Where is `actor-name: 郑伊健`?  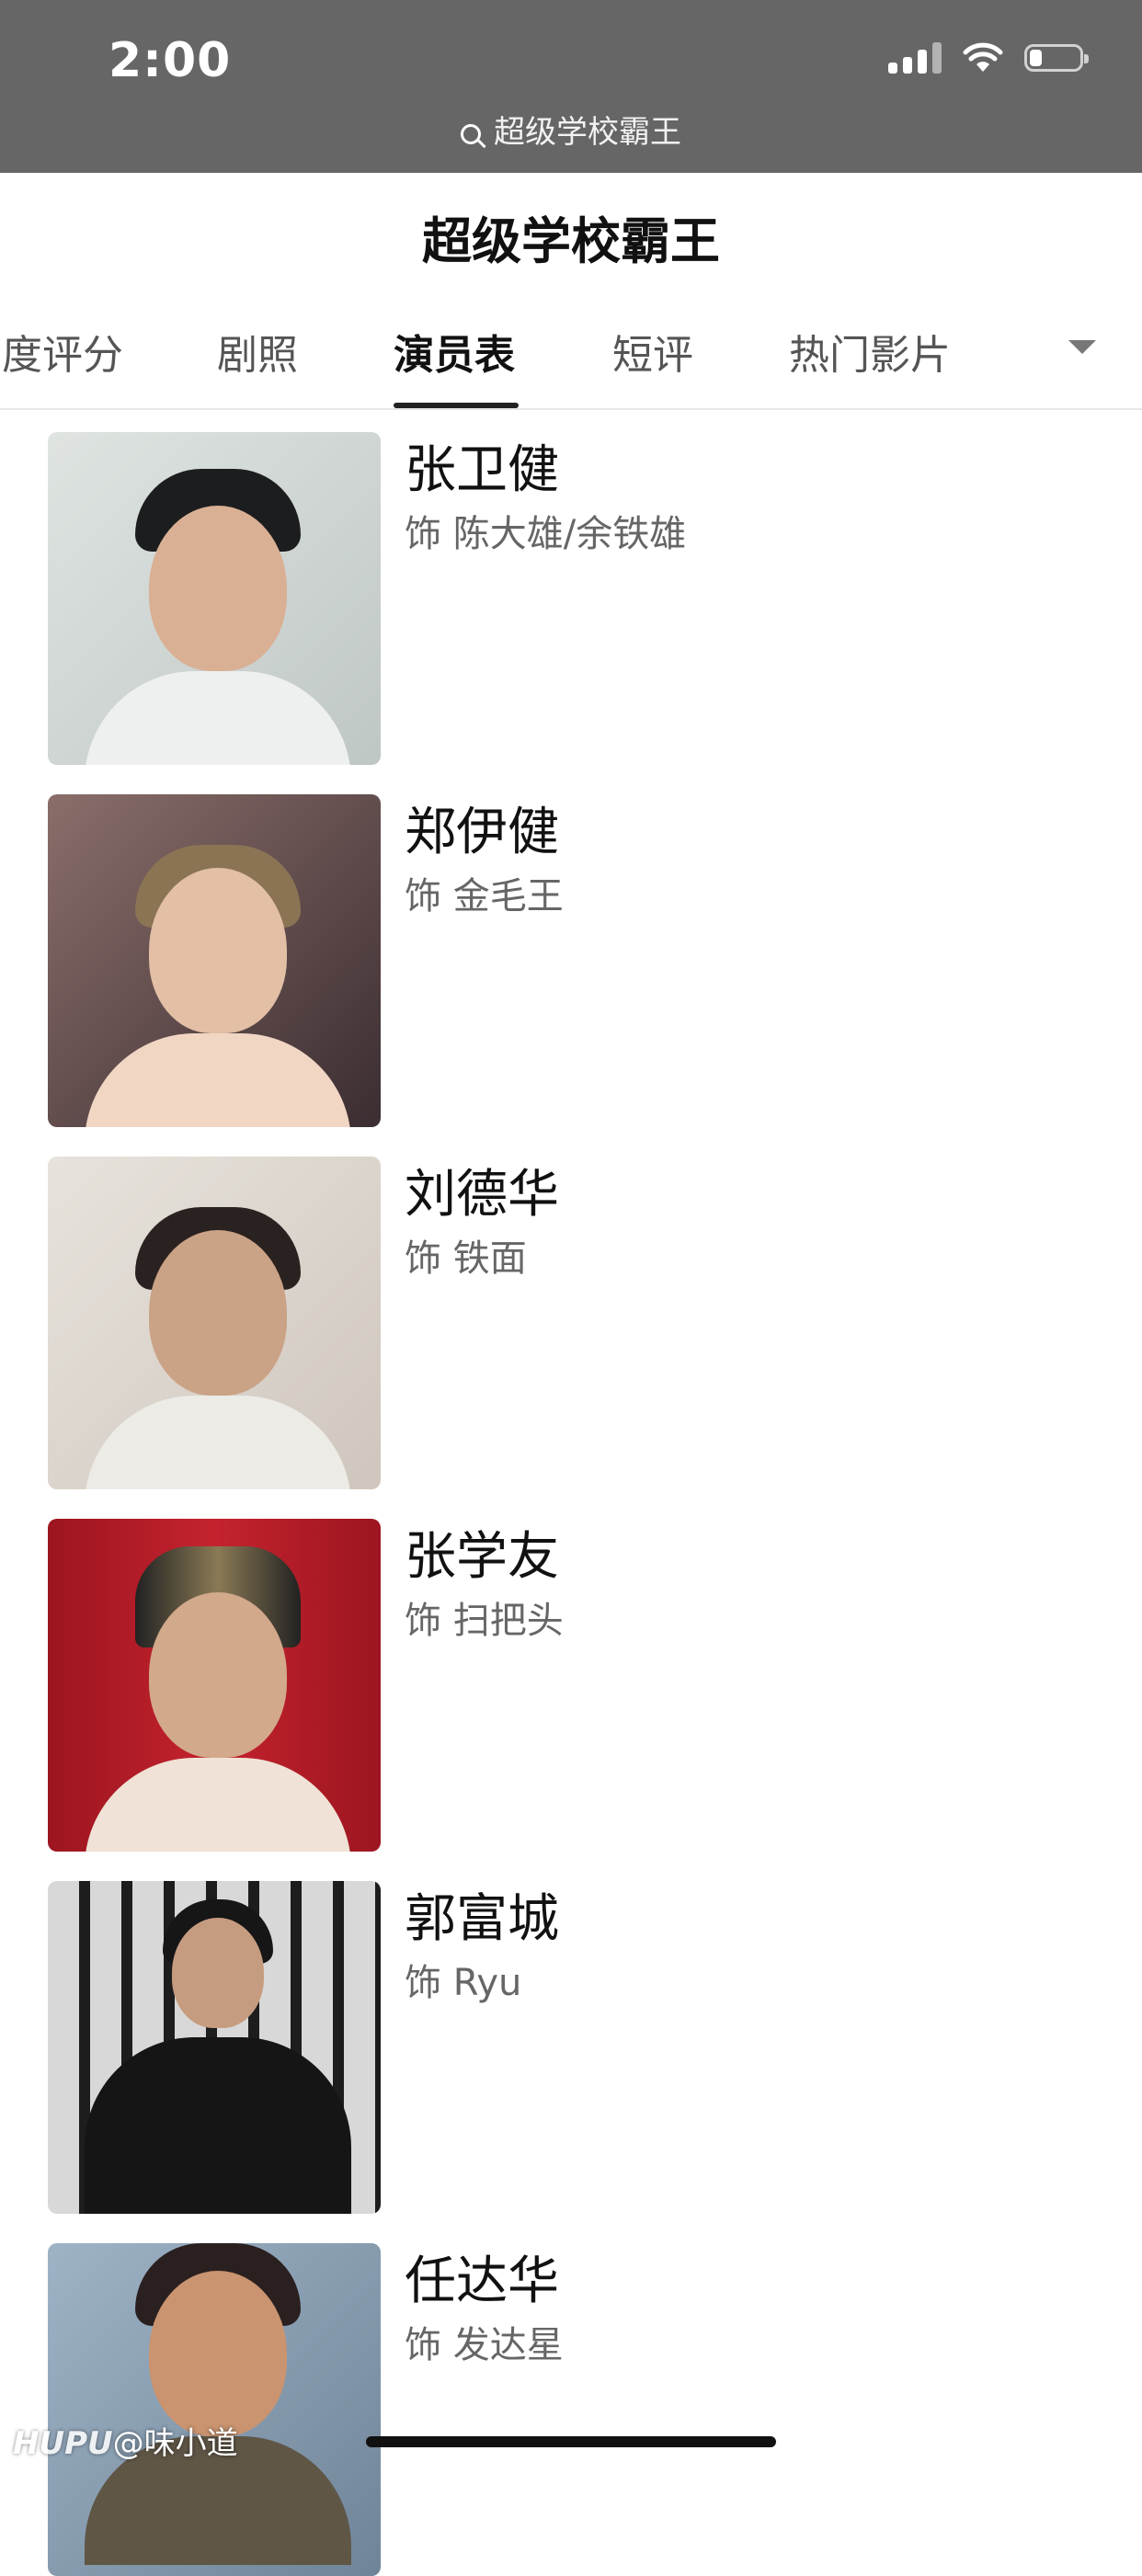
actor-name: 郑伊健 is located at coordinates (482, 832).